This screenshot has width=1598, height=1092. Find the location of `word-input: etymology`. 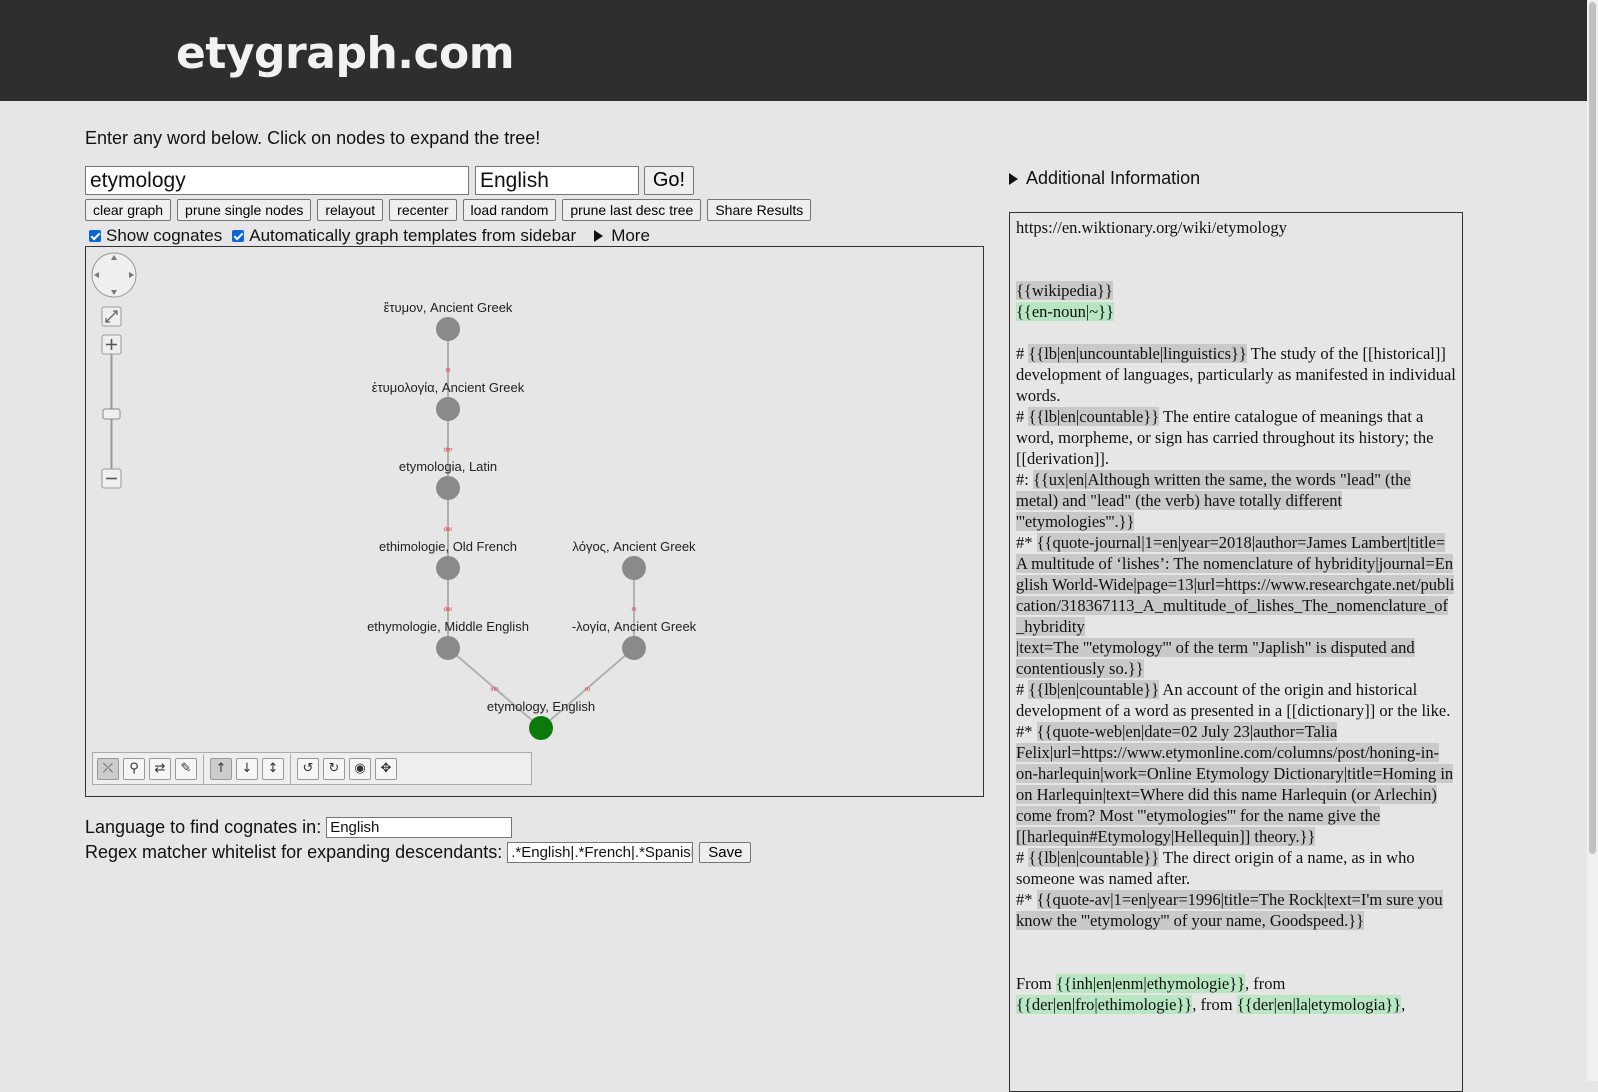

word-input: etymology is located at coordinates (277, 180).